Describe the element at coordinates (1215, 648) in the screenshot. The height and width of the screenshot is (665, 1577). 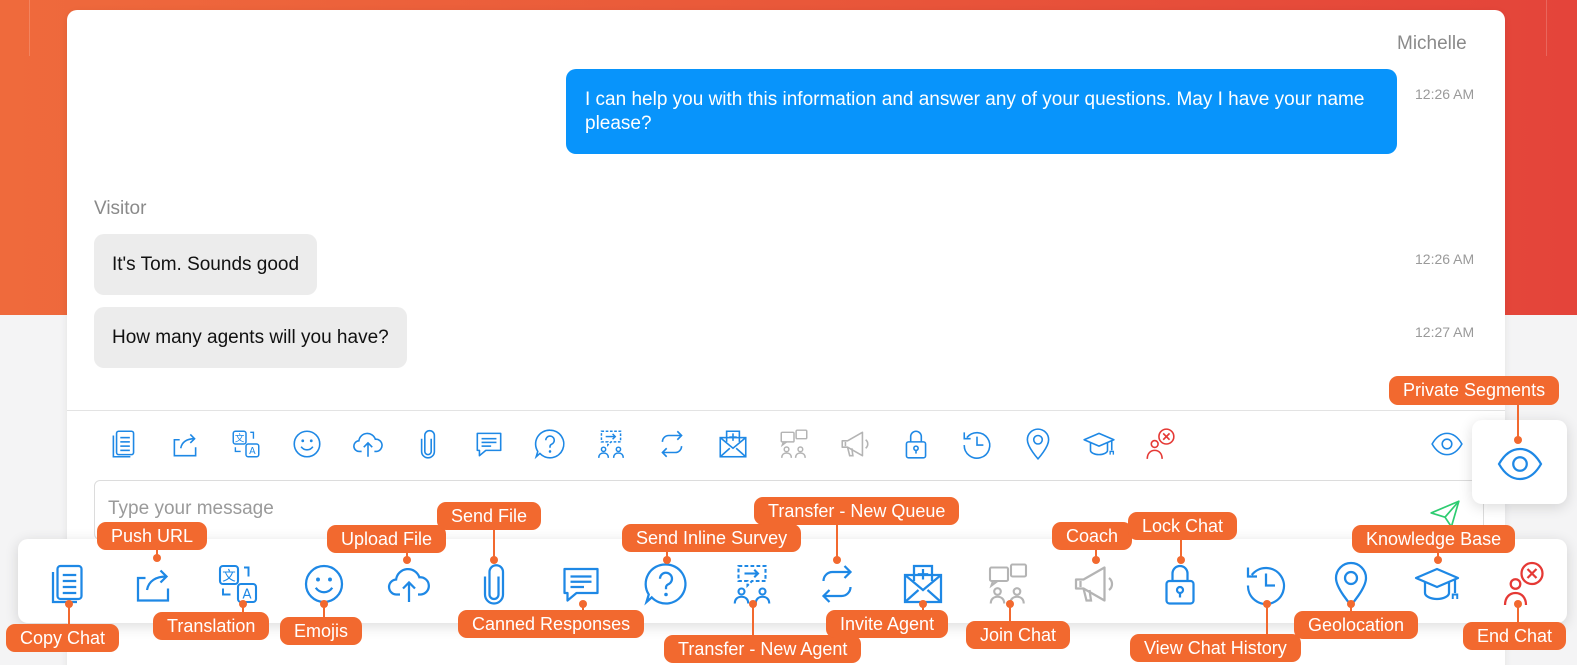
I see `callout-view-chat-history: View Chat History` at that location.